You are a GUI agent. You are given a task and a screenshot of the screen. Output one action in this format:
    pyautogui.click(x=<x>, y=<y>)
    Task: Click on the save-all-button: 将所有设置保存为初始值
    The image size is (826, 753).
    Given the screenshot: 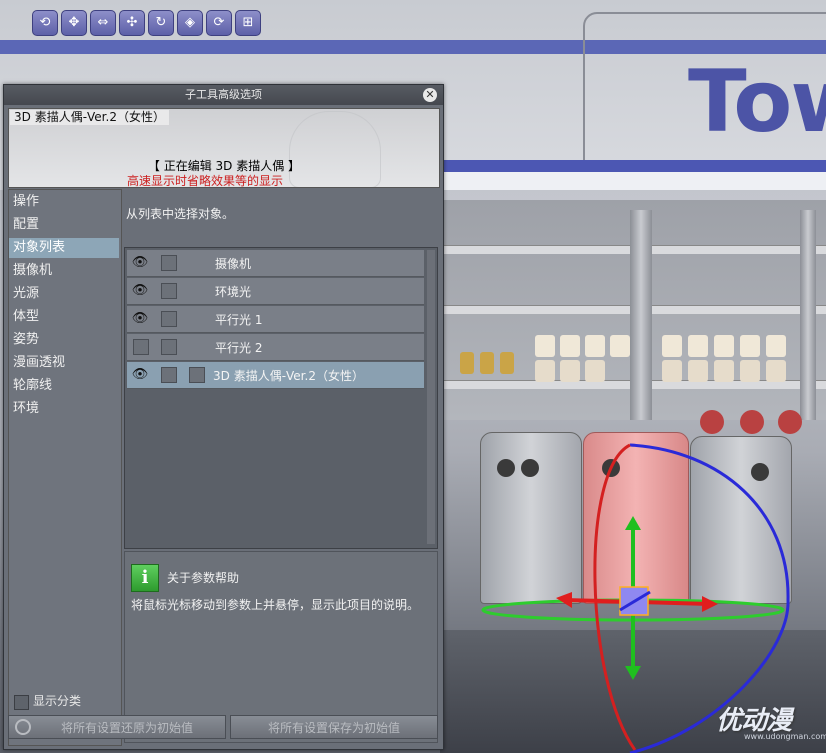 What is the action you would take?
    pyautogui.click(x=334, y=727)
    